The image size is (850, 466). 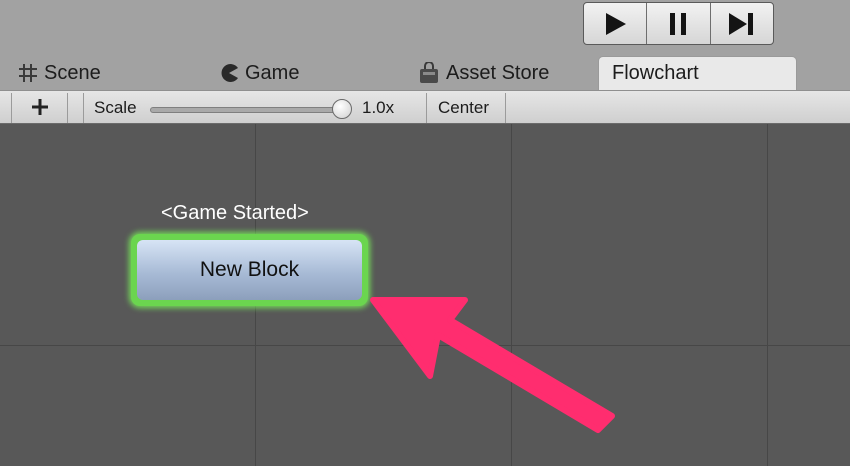 I want to click on annotation-arrow-shape, so click(x=492, y=365).